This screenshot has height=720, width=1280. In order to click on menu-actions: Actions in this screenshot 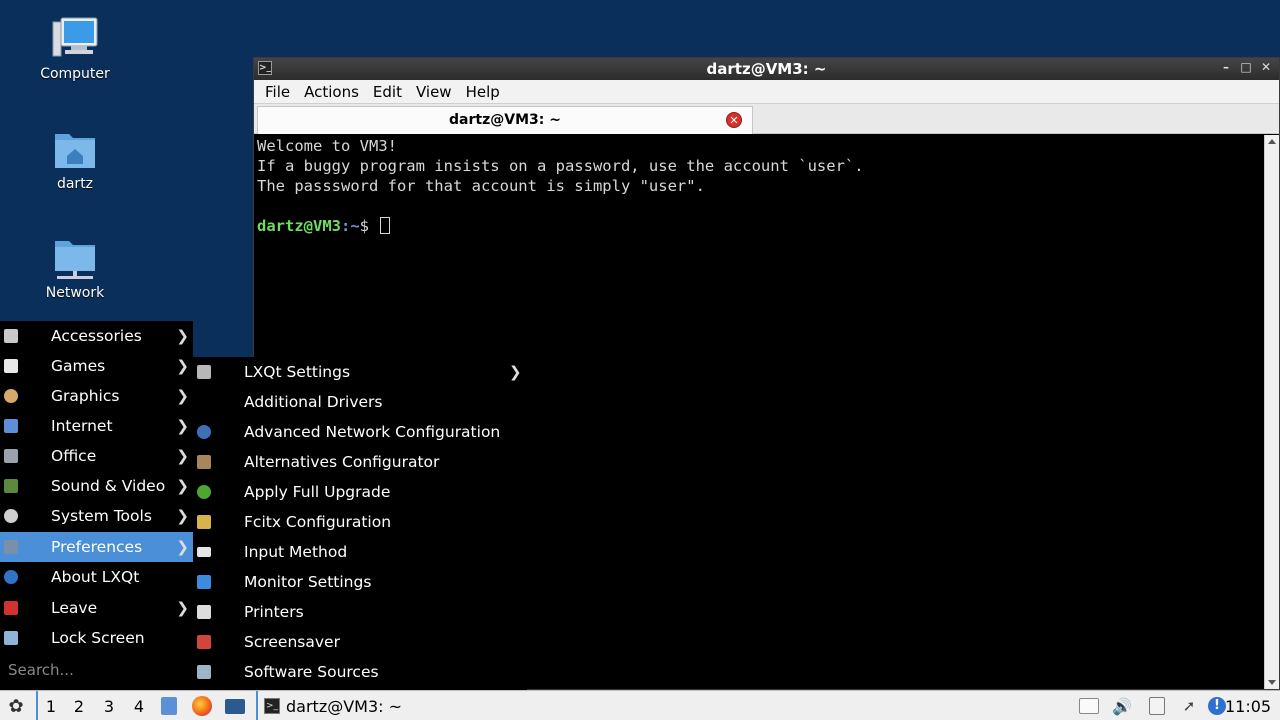, I will do `click(331, 92)`.